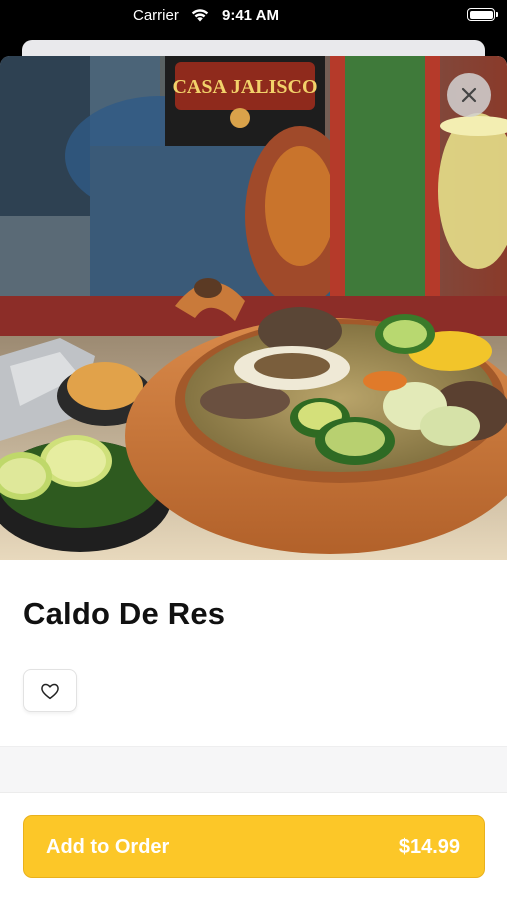 This screenshot has width=507, height=900. Describe the element at coordinates (429, 847) in the screenshot. I see `item-price: $14.99` at that location.